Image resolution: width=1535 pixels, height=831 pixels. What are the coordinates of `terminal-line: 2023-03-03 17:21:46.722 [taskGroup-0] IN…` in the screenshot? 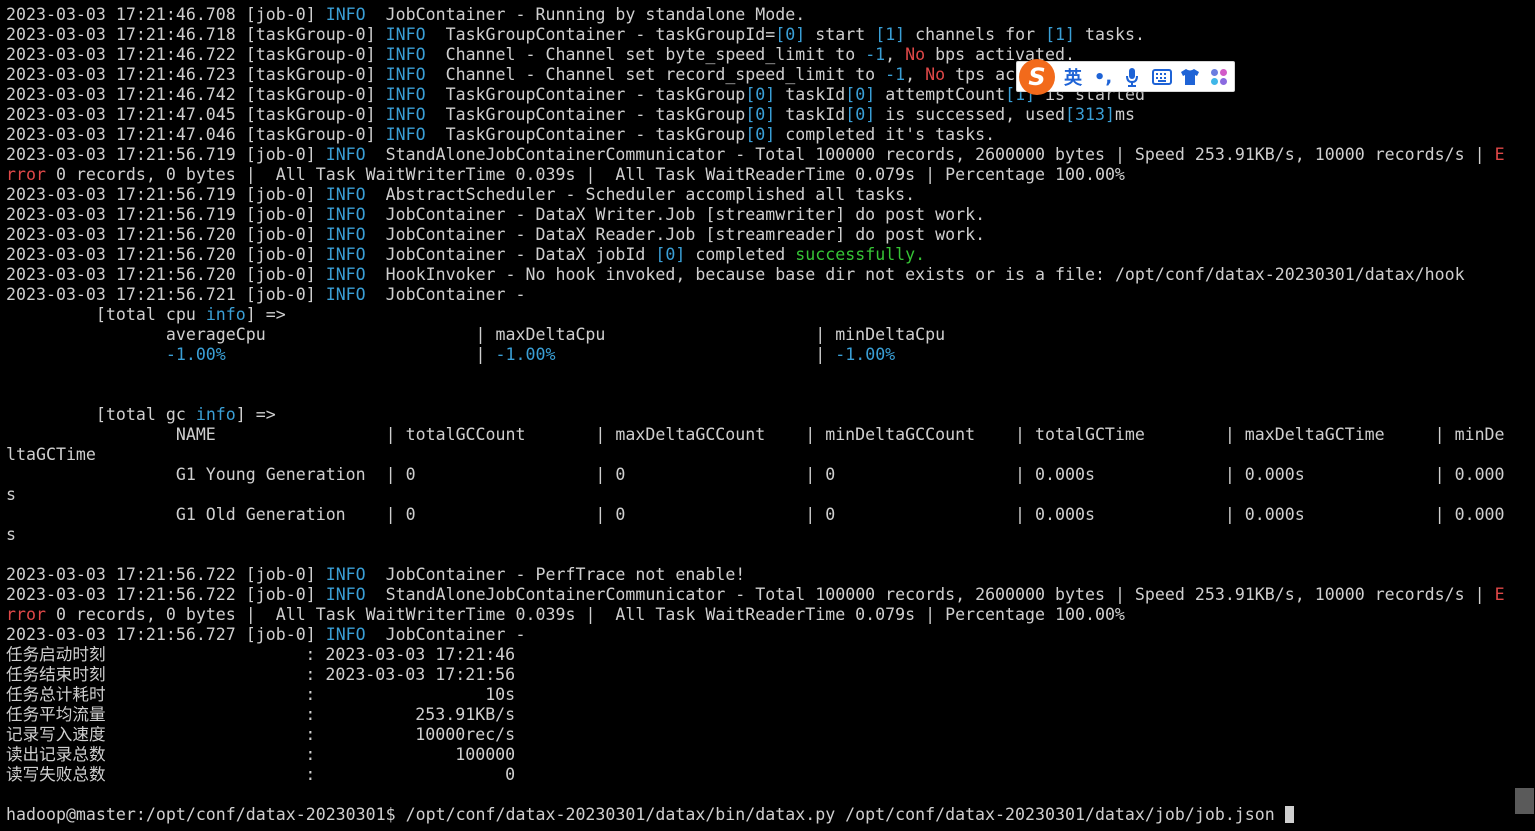 It's located at (759, 55).